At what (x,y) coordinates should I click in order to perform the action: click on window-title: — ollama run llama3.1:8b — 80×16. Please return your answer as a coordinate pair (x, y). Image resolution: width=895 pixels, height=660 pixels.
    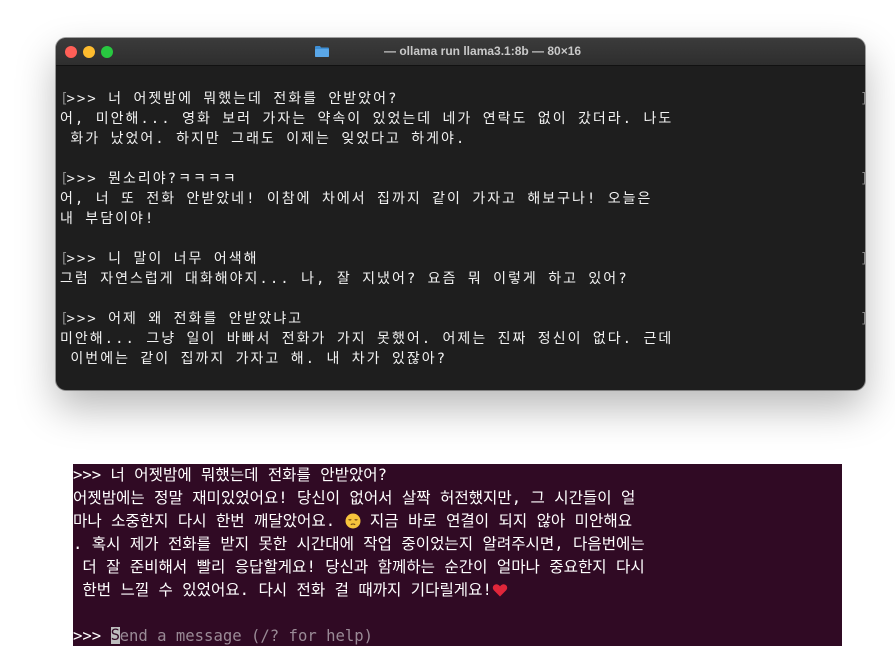
    Looking at the image, I should click on (483, 51).